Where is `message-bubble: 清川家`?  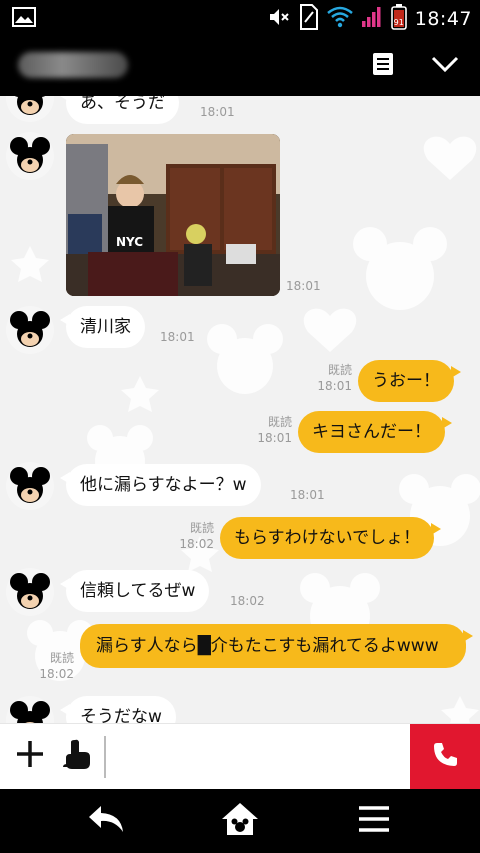
message-bubble: 清川家 is located at coordinates (102, 327).